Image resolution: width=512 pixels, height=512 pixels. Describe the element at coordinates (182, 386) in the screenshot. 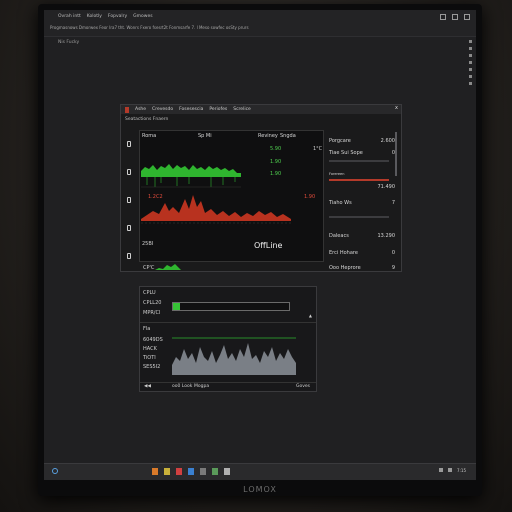

I see `lock-button: oo0 Look` at that location.